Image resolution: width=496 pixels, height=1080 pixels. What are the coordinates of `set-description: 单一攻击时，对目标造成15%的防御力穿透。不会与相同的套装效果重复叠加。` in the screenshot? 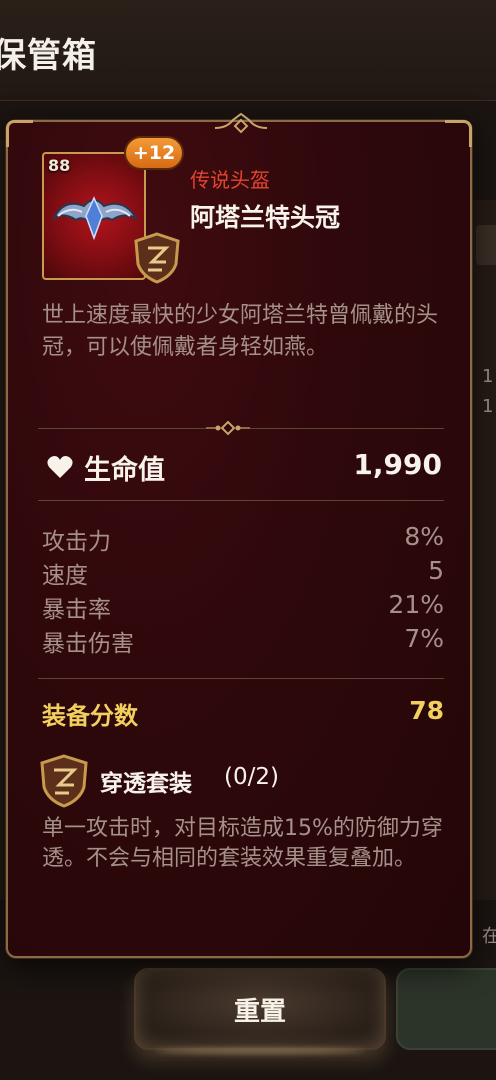 It's located at (242, 843).